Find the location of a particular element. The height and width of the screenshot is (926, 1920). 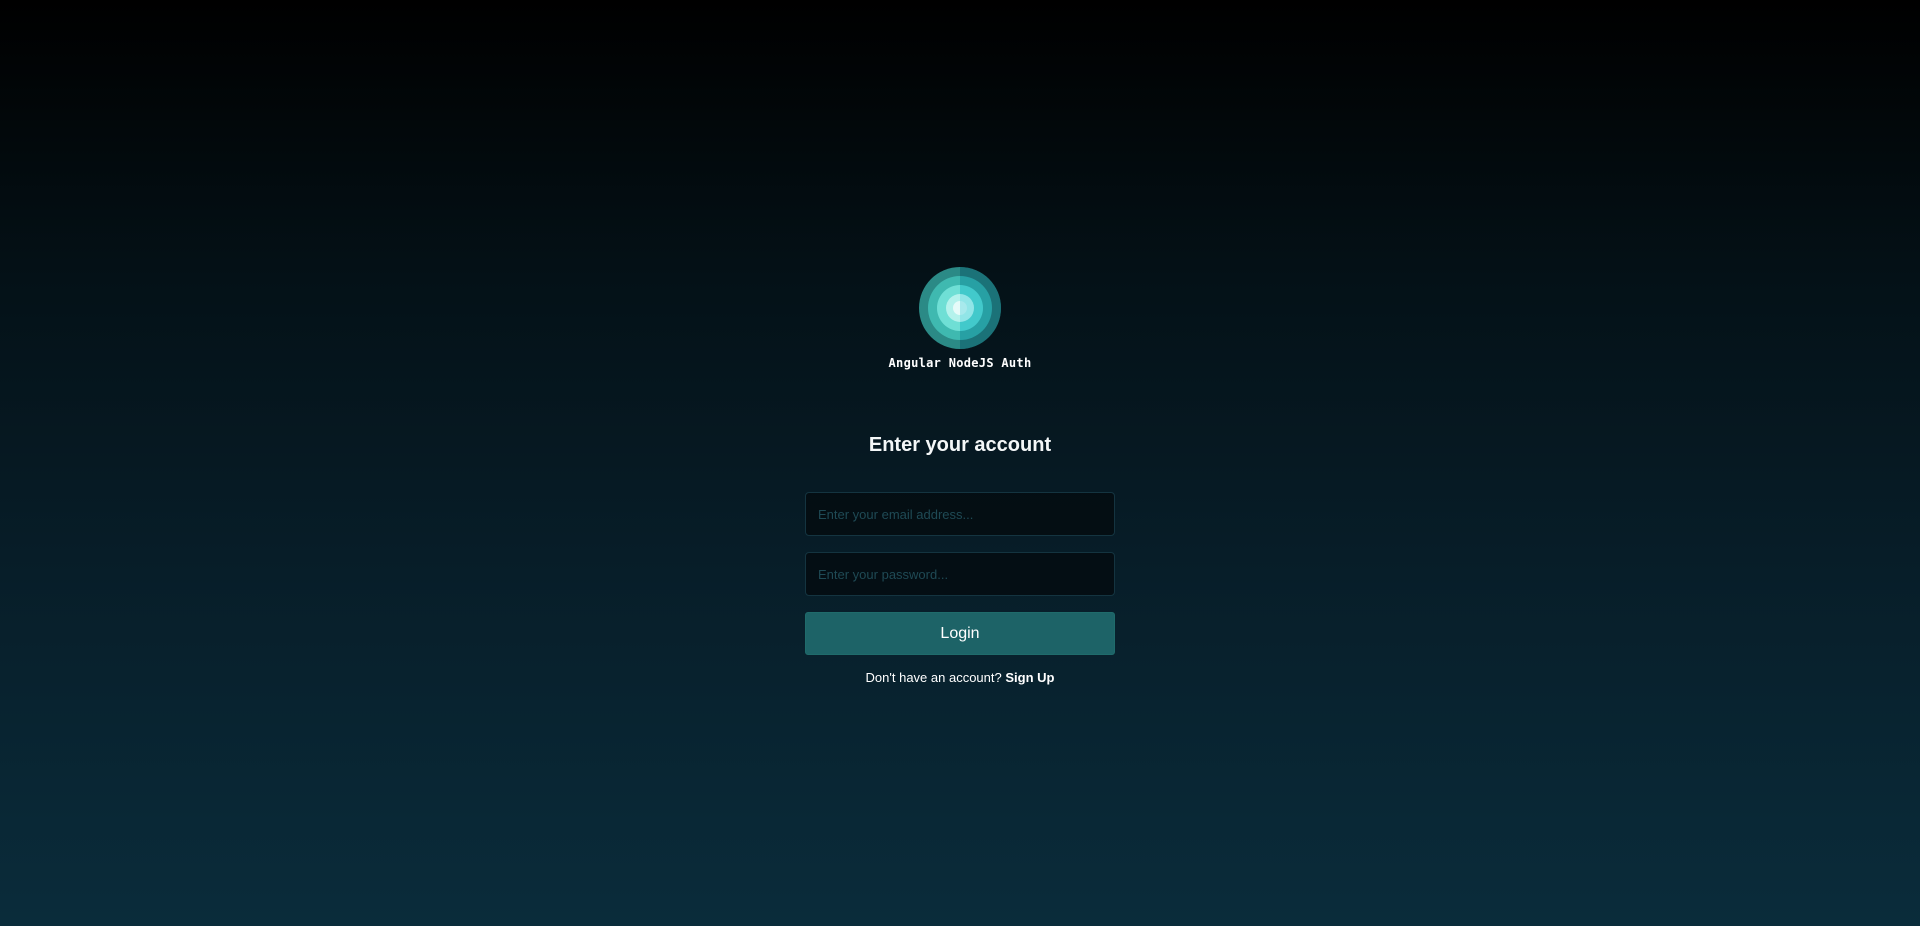

app-logo-icon is located at coordinates (960, 308).